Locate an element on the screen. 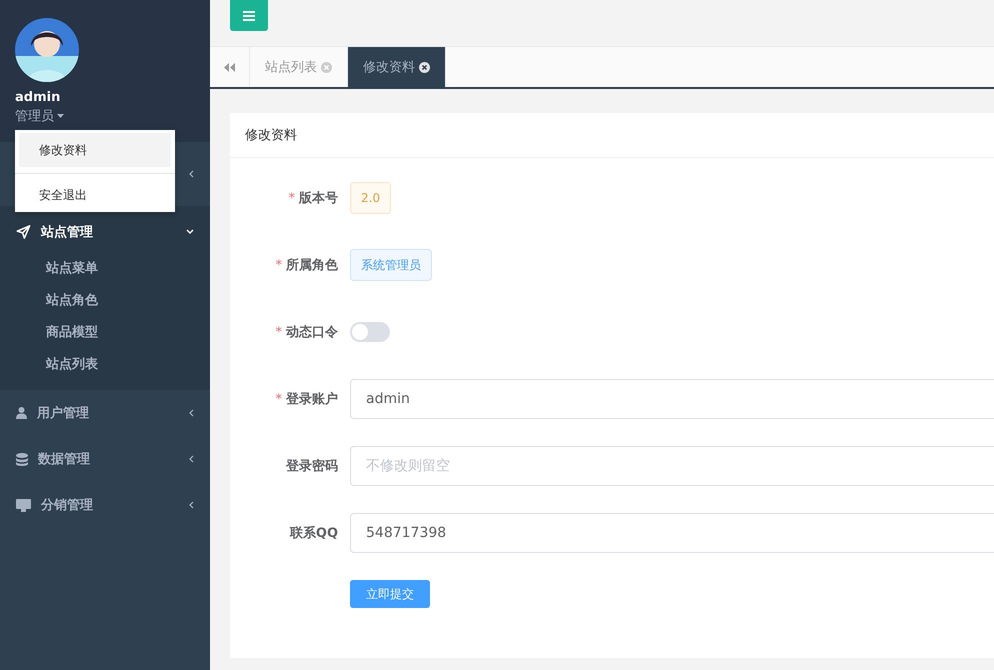 This screenshot has width=994, height=670. input-field: 548717398 is located at coordinates (672, 533).